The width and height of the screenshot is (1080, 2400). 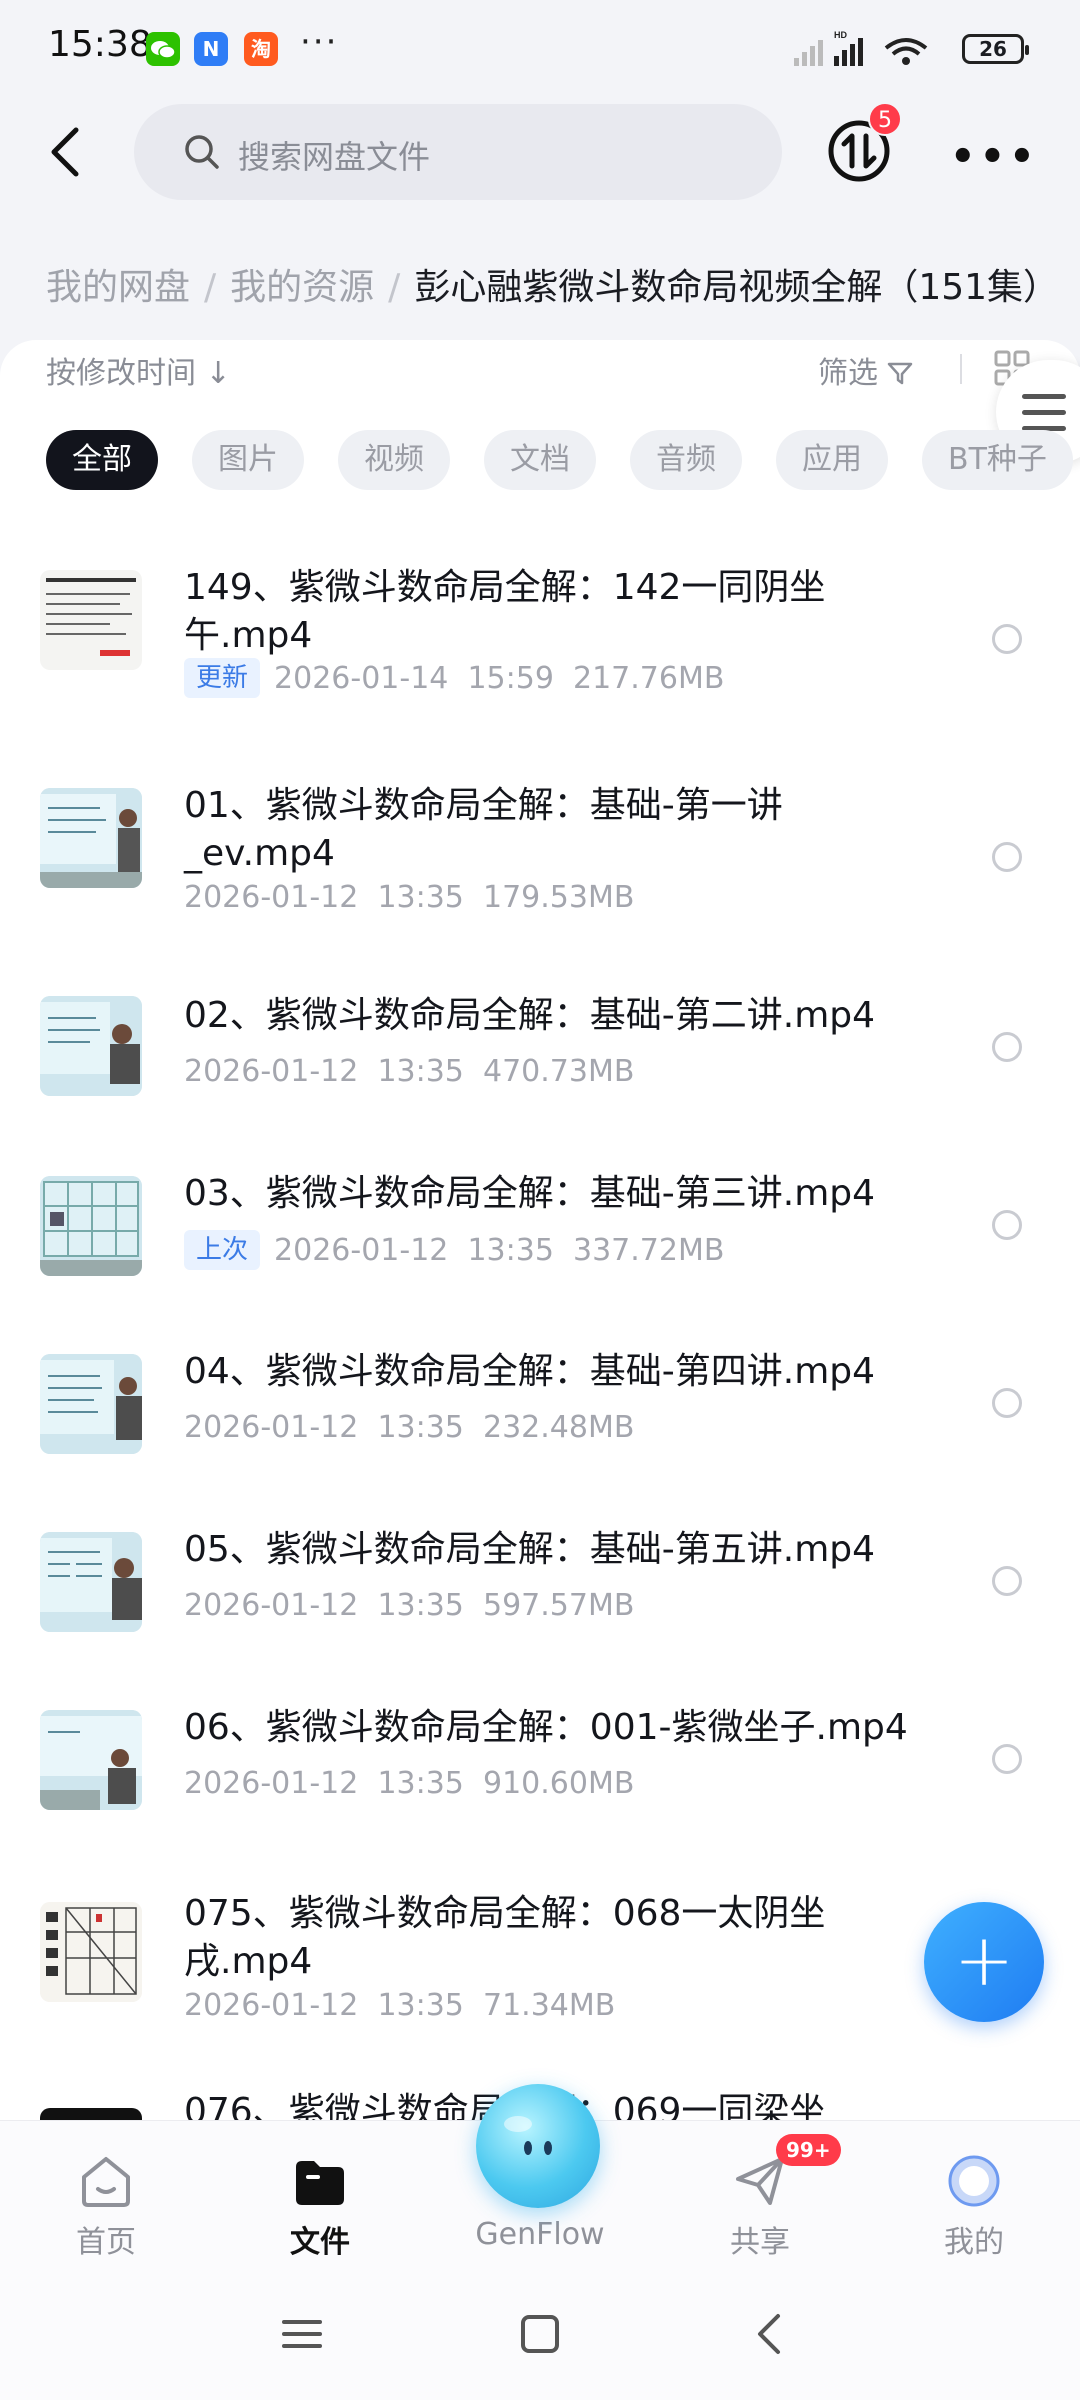 I want to click on nav-home: 首页, so click(x=106, y=2196).